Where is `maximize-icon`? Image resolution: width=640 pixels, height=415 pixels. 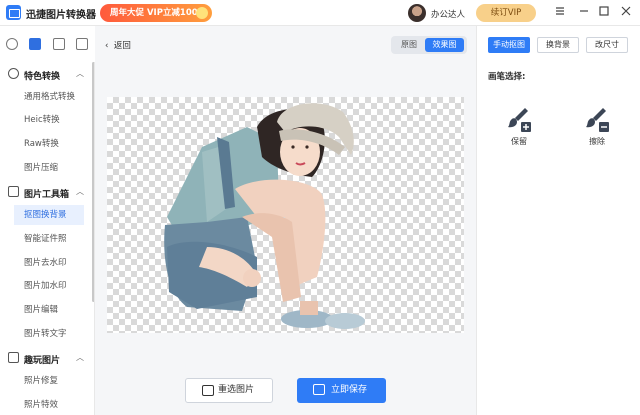 maximize-icon is located at coordinates (604, 12).